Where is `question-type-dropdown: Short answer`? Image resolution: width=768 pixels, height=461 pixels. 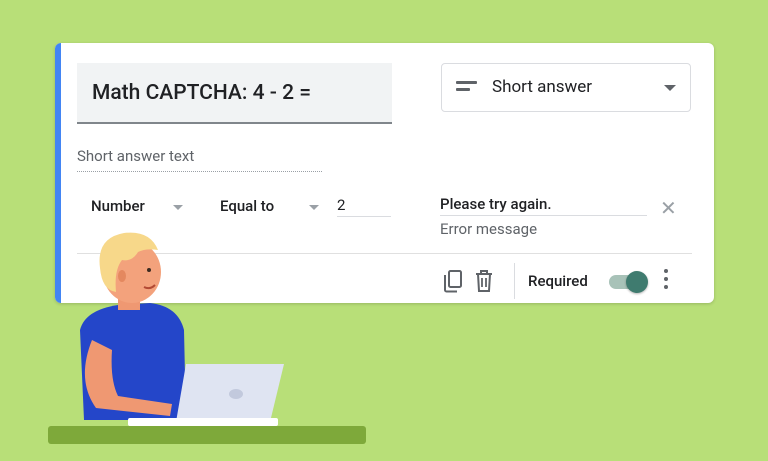 question-type-dropdown: Short answer is located at coordinates (566, 87).